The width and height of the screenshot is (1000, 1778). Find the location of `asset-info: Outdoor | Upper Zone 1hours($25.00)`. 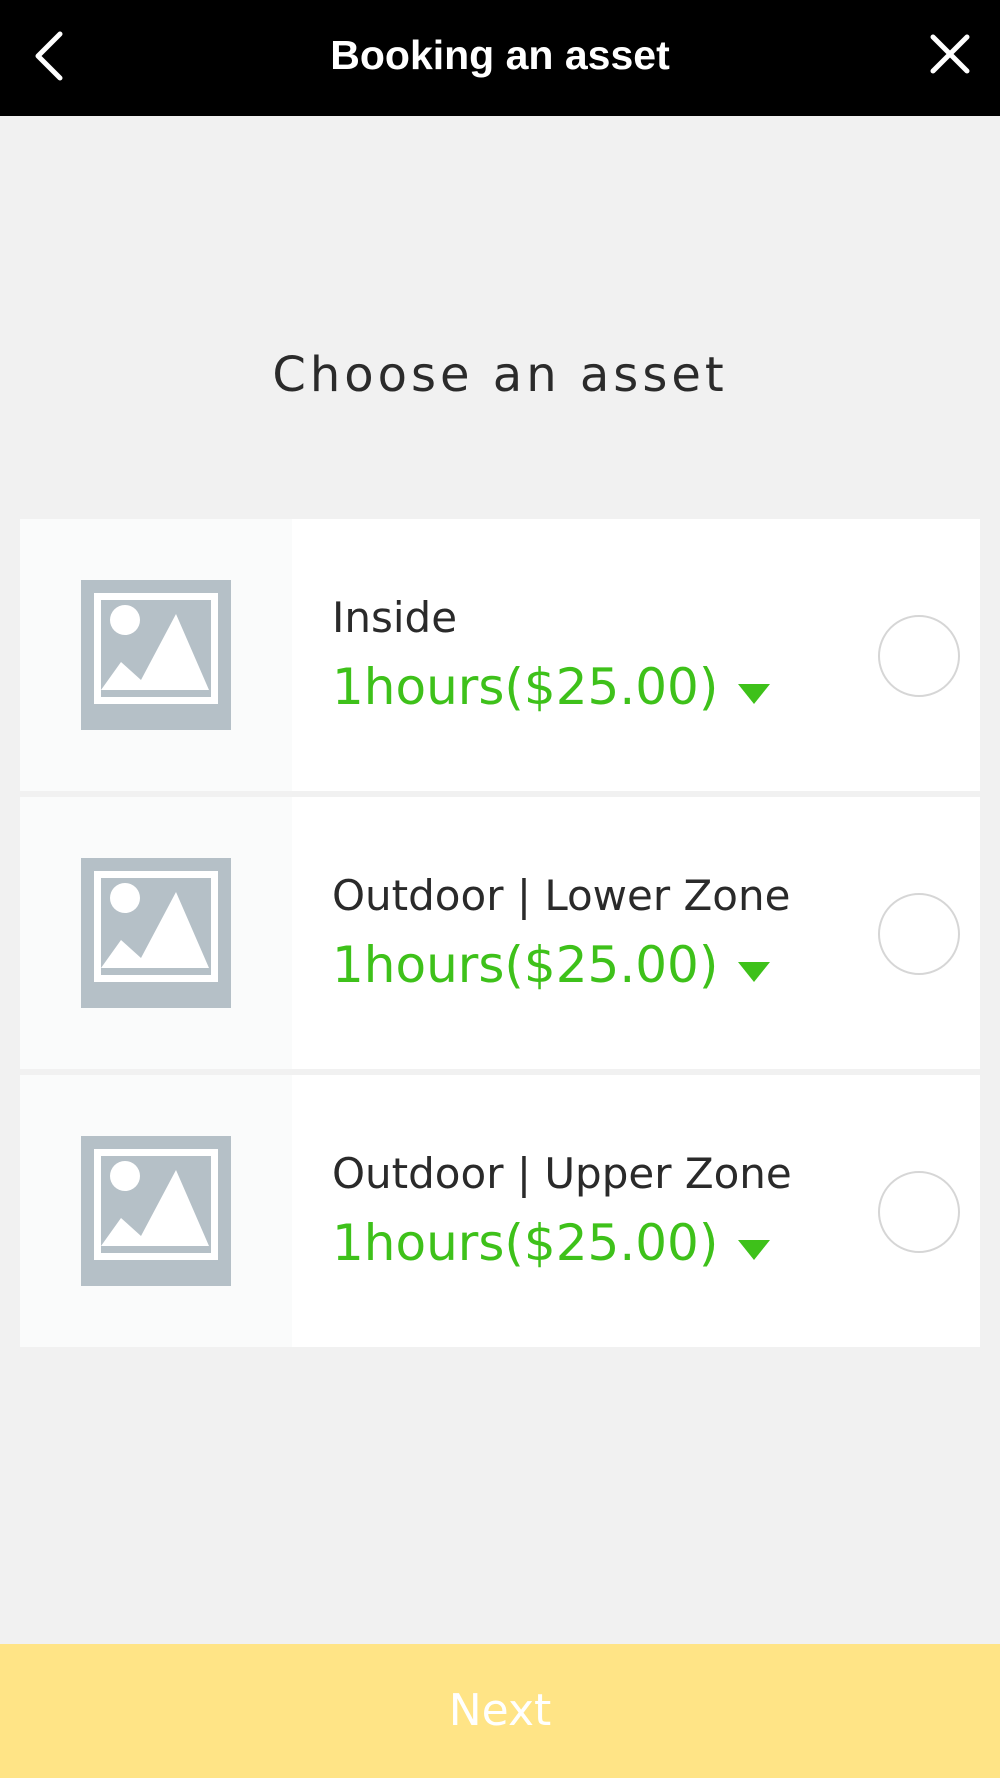

asset-info: Outdoor | Upper Zone 1hours($25.00) is located at coordinates (592, 1211).